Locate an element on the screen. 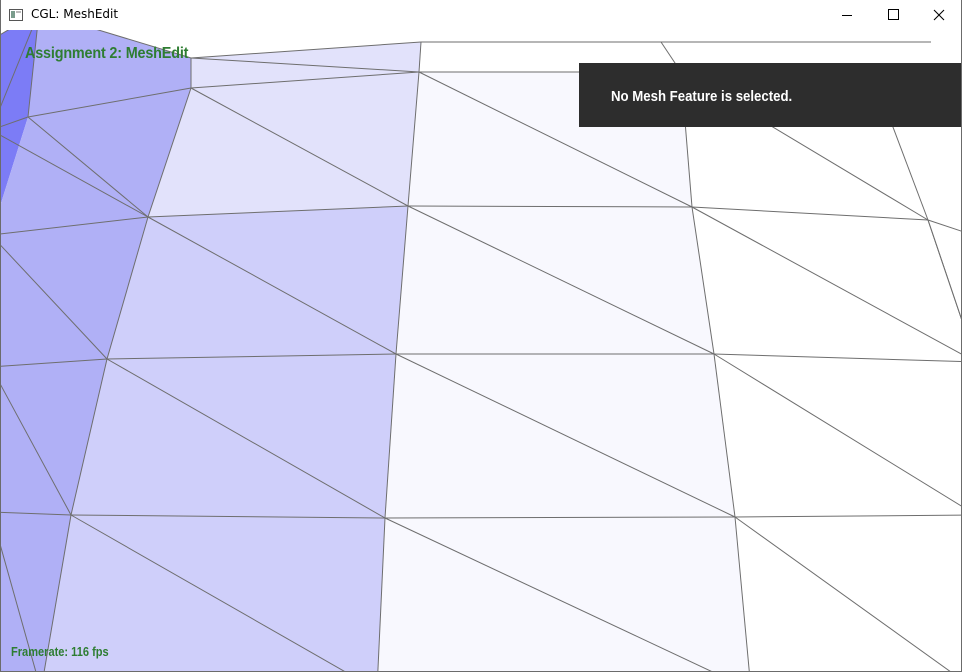 The height and width of the screenshot is (672, 962). maximize-icon is located at coordinates (893, 14).